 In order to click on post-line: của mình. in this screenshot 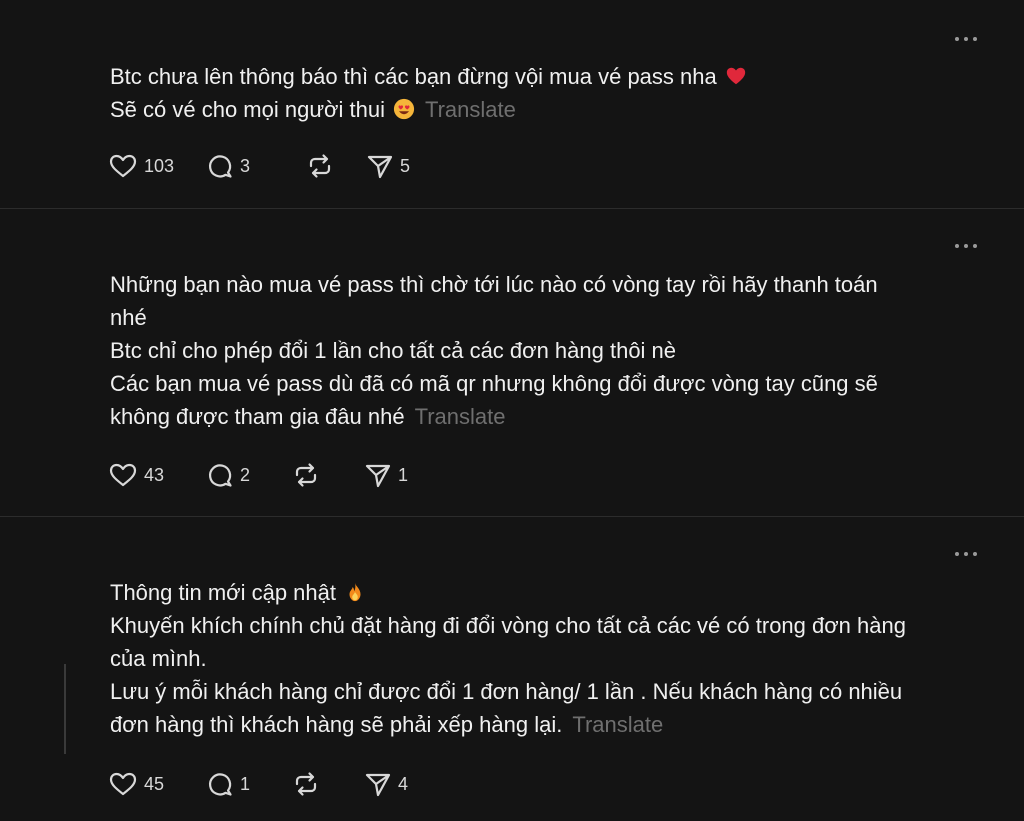, I will do `click(158, 658)`.